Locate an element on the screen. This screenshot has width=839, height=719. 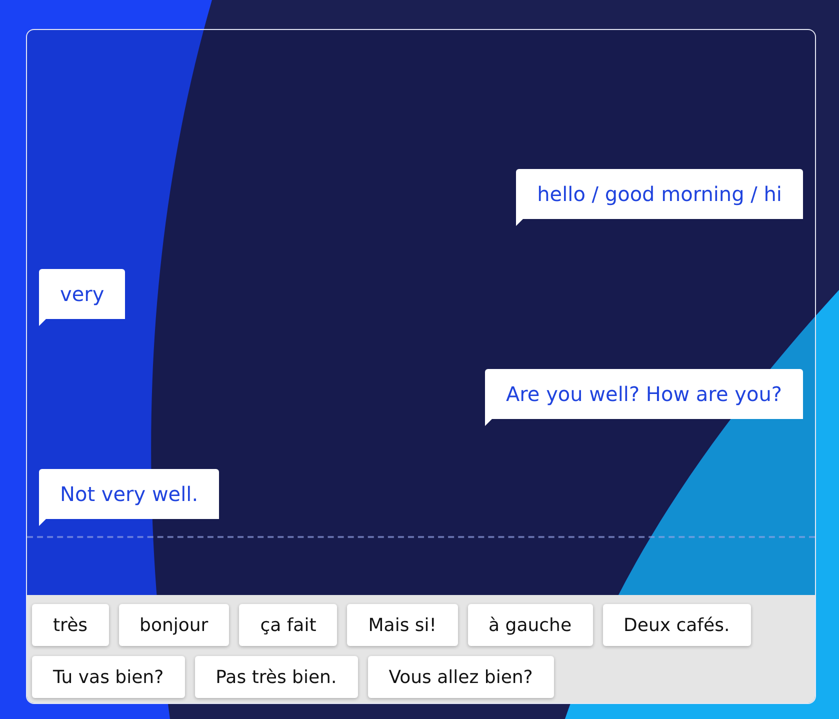
word-chip: bonjour is located at coordinates (174, 625).